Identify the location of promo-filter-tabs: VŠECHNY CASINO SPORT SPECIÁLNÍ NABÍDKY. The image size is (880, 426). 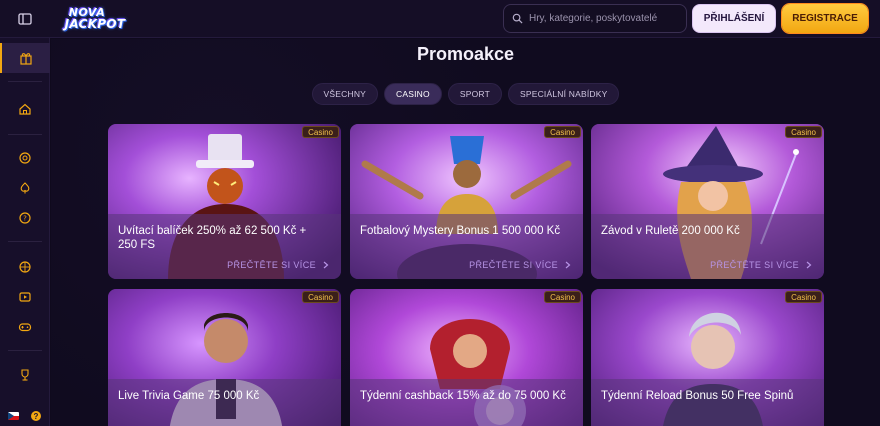
(465, 94).